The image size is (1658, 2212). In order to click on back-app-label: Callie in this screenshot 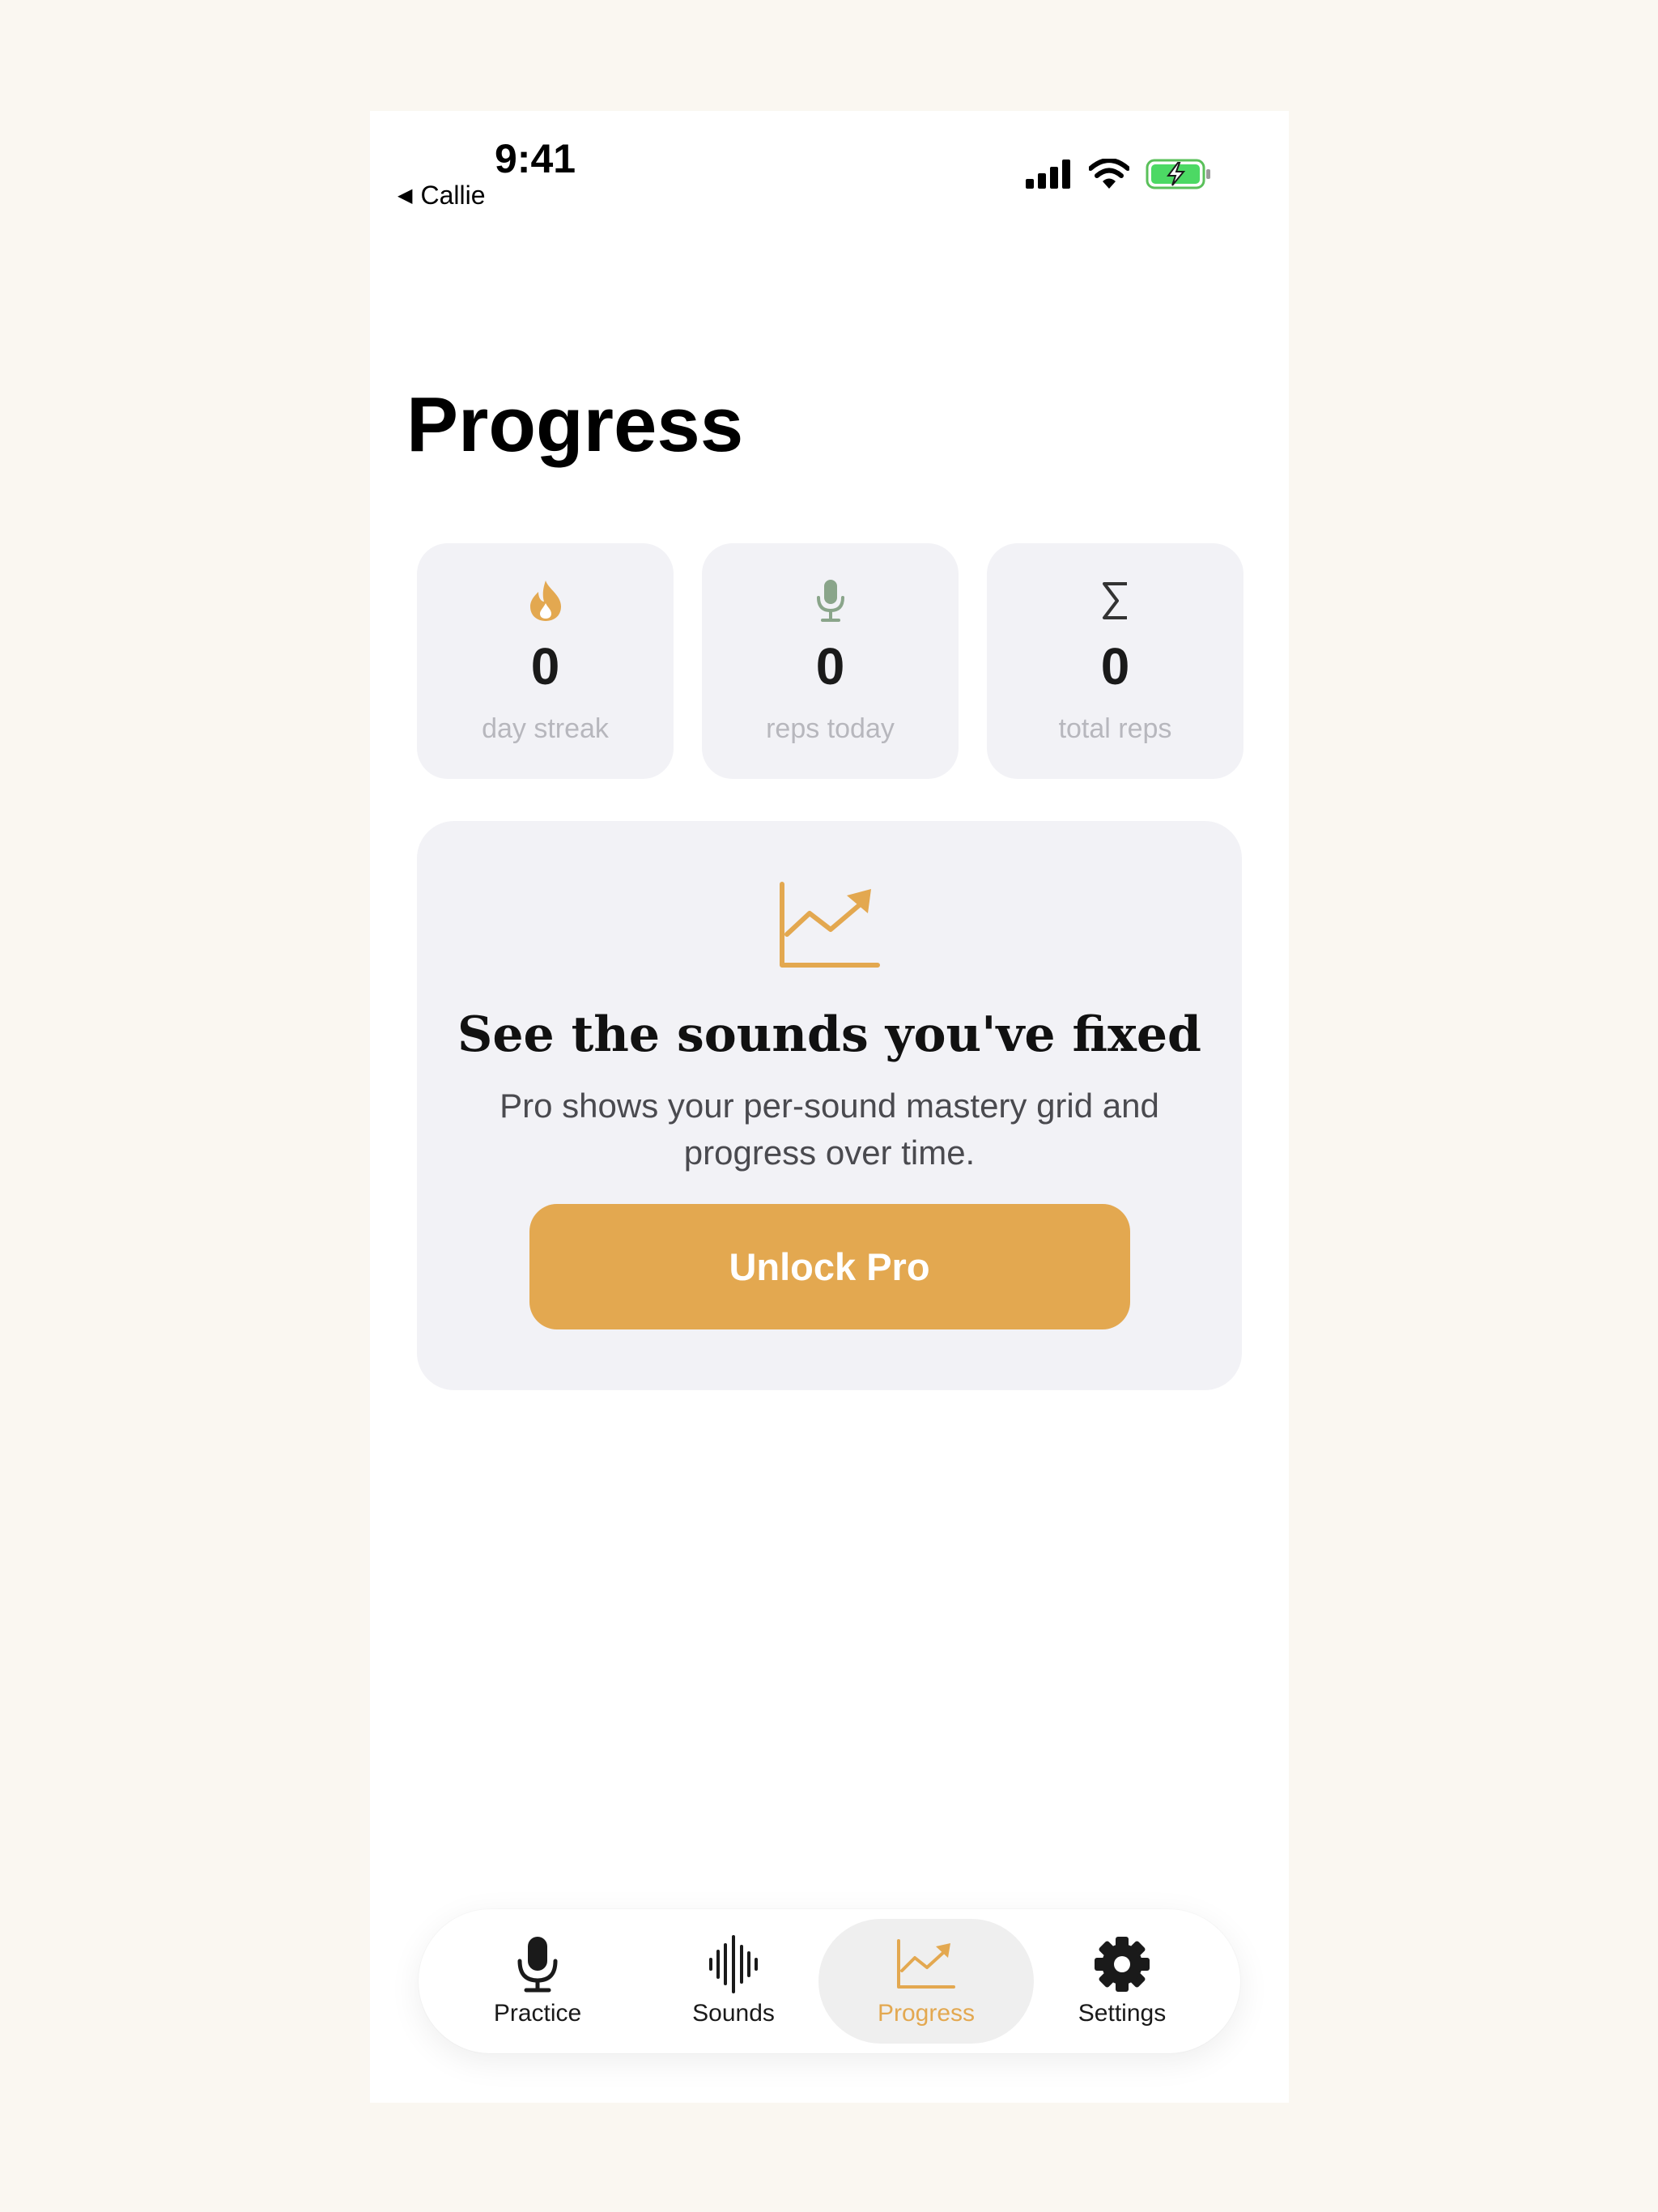, I will do `click(453, 196)`.